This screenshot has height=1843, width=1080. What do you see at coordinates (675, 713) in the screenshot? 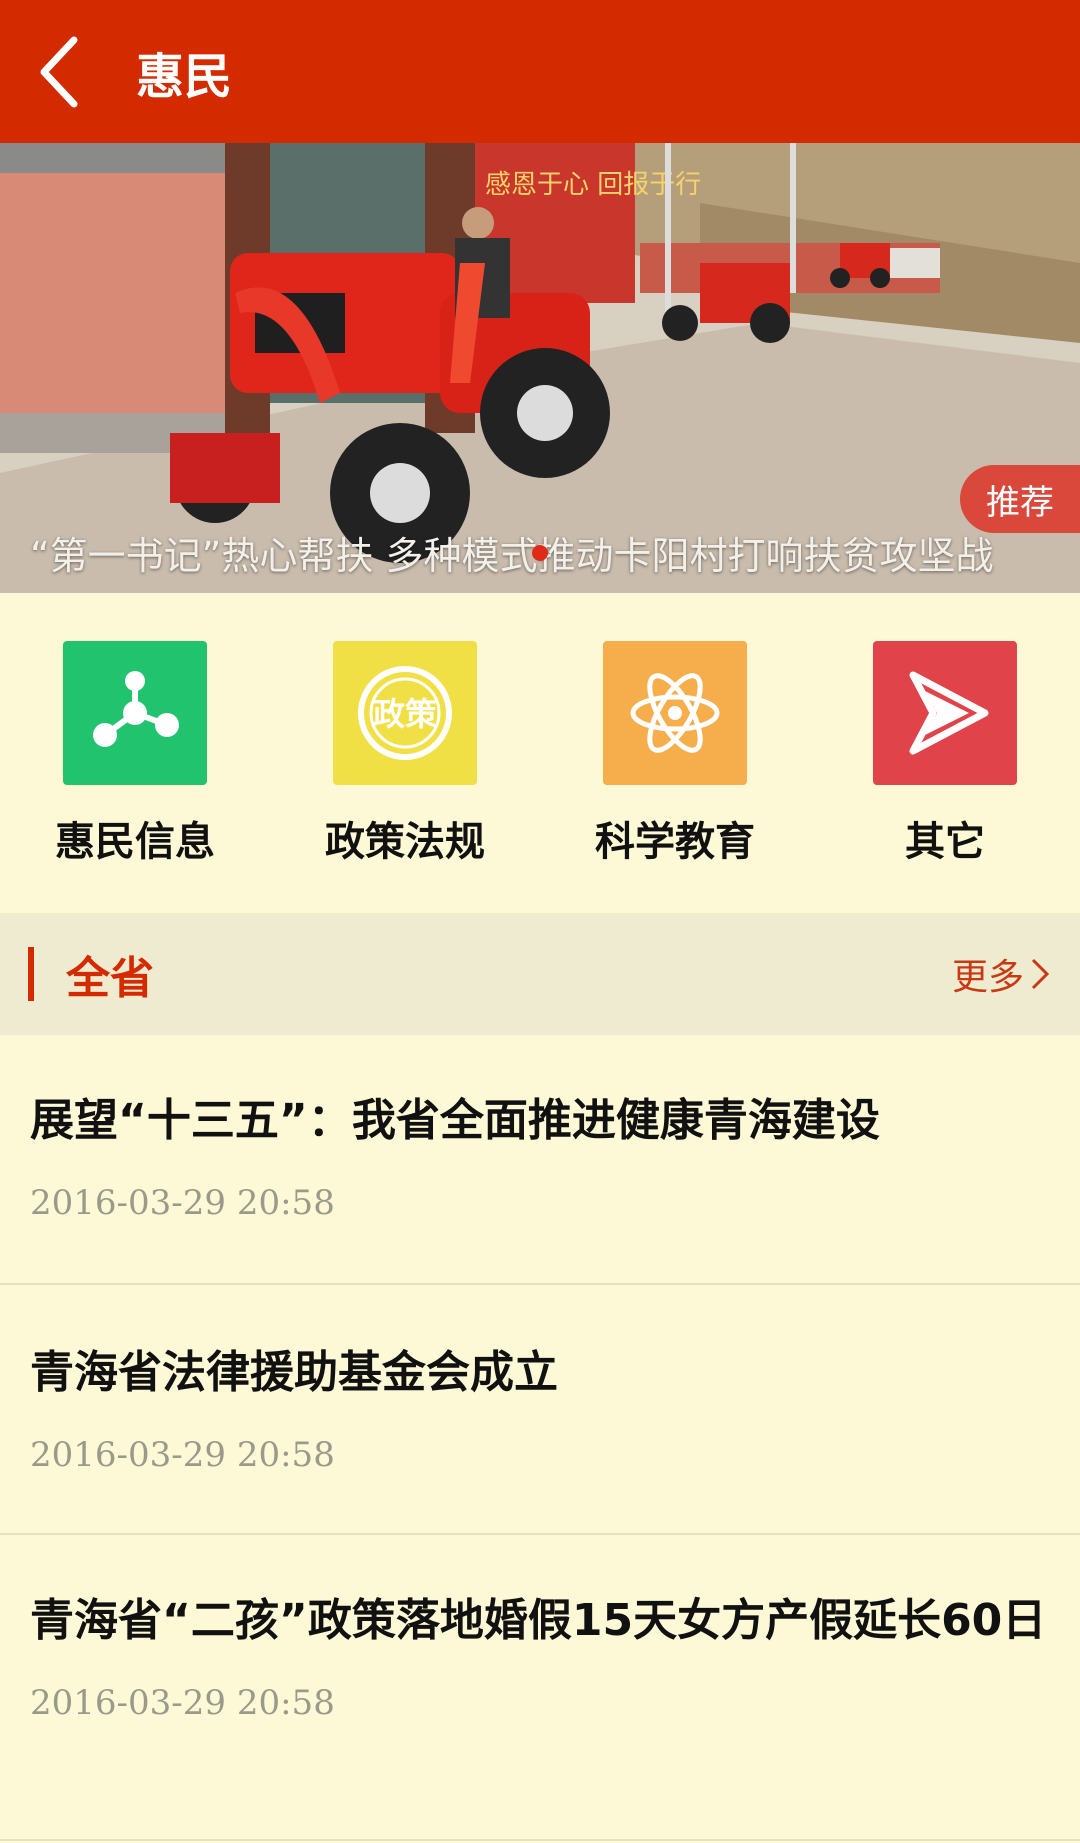
I see `atom-icon` at bounding box center [675, 713].